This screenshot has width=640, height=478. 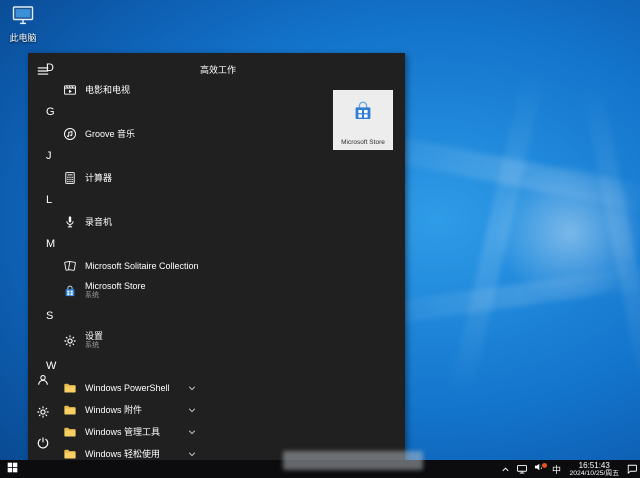 What do you see at coordinates (69, 341) in the screenshot?
I see `settings-icon` at bounding box center [69, 341].